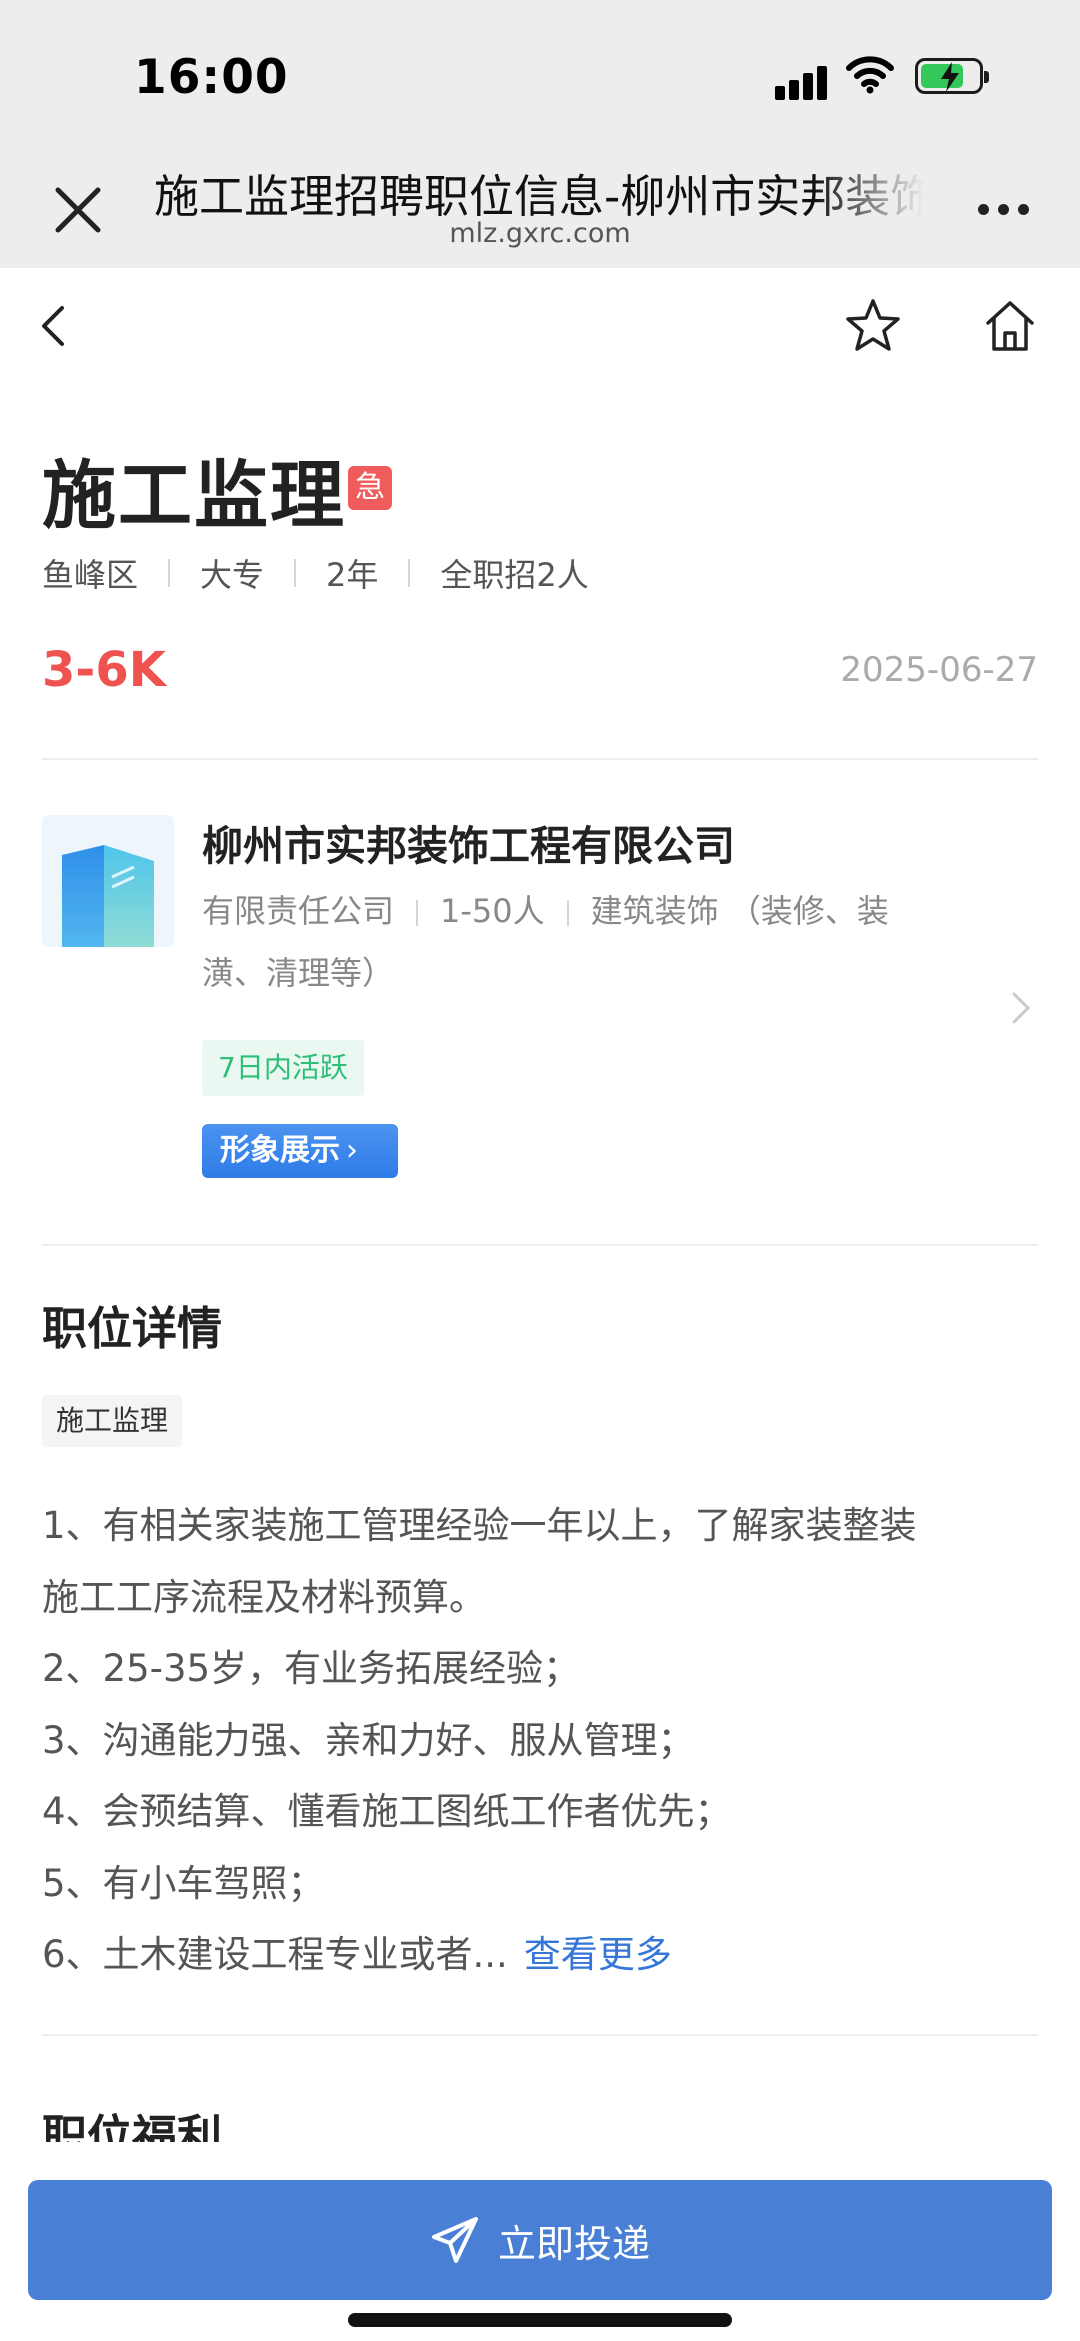 This screenshot has width=1080, height=2341. What do you see at coordinates (492, 911) in the screenshot?
I see `company-size: 1-50人` at bounding box center [492, 911].